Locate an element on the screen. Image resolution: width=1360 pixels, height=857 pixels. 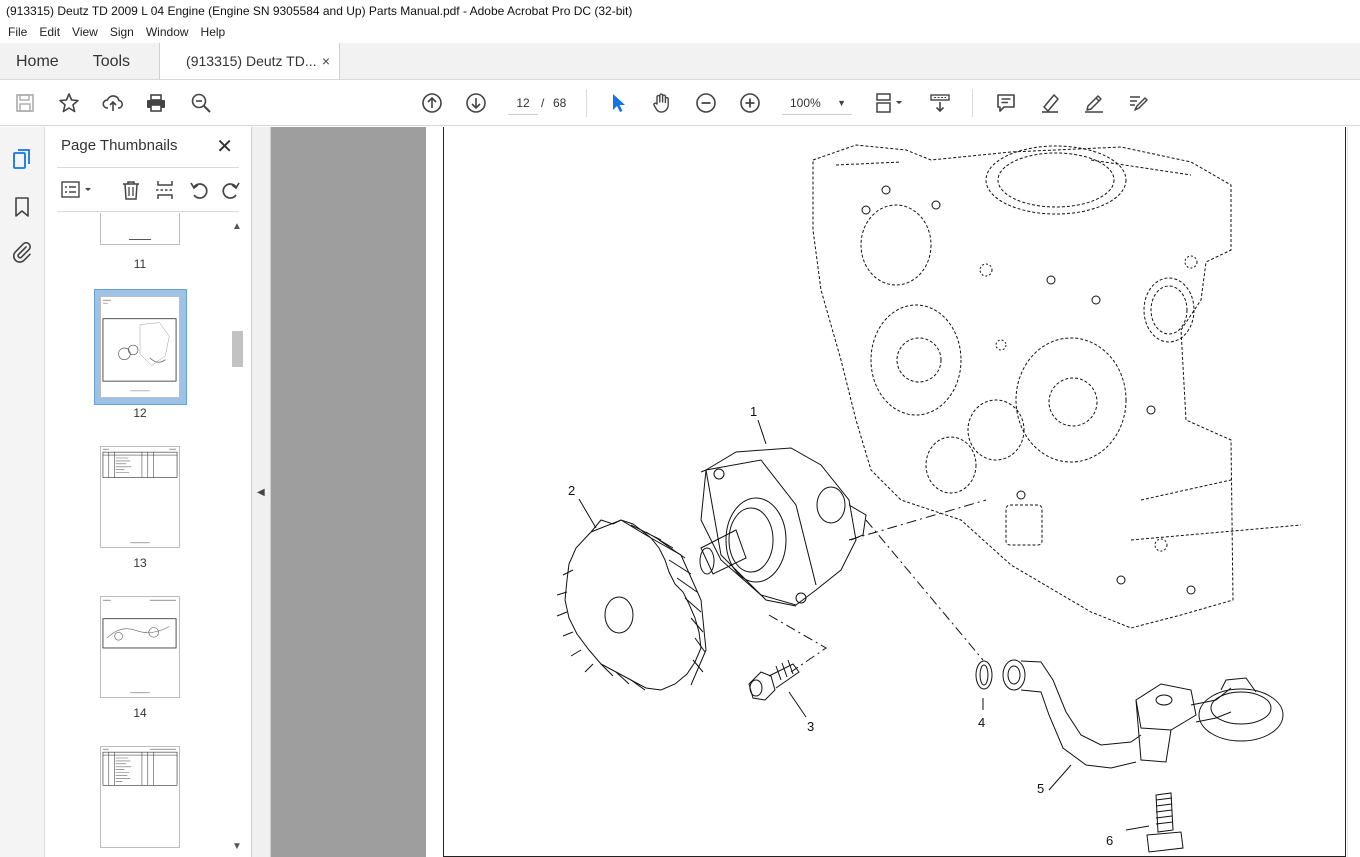
zoom-out-icon is located at coordinates (706, 103).